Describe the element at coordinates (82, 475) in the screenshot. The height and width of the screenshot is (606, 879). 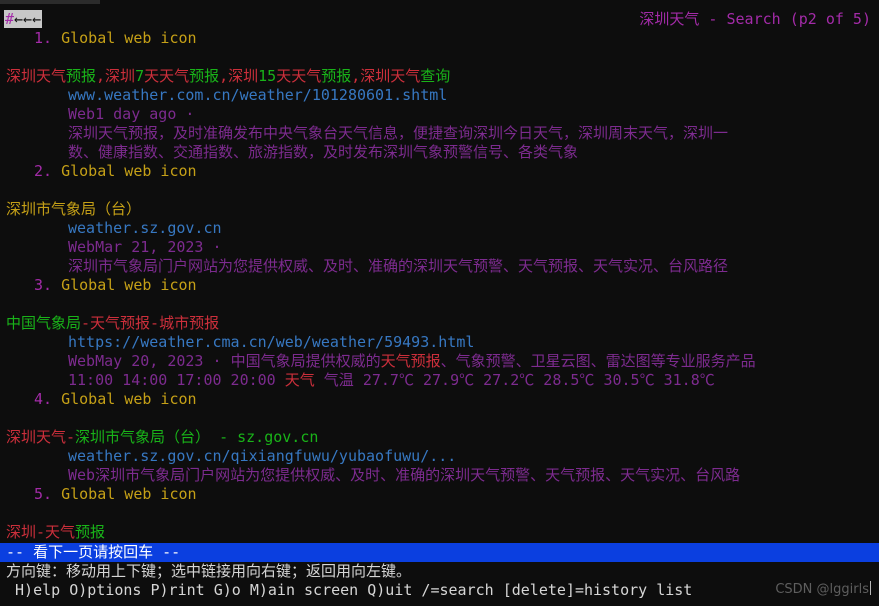
I see `result-meta: Web` at that location.